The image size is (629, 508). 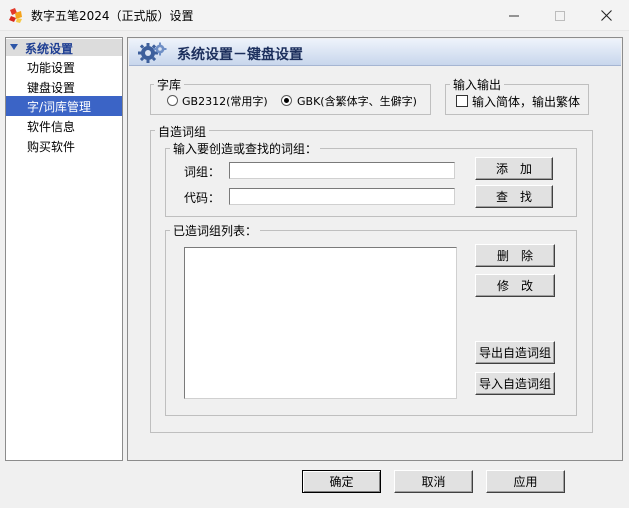 What do you see at coordinates (514, 168) in the screenshot?
I see `add-button: 添加` at bounding box center [514, 168].